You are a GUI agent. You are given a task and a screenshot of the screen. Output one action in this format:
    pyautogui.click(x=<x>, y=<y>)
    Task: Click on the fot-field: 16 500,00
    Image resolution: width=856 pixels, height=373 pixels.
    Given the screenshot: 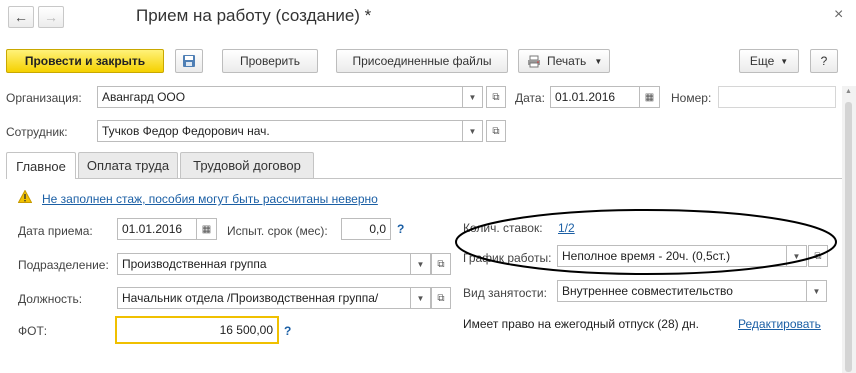 What is the action you would take?
    pyautogui.click(x=197, y=330)
    